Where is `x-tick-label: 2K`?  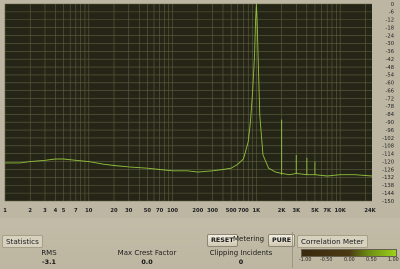
x-tick-label: 2K is located at coordinates (282, 211).